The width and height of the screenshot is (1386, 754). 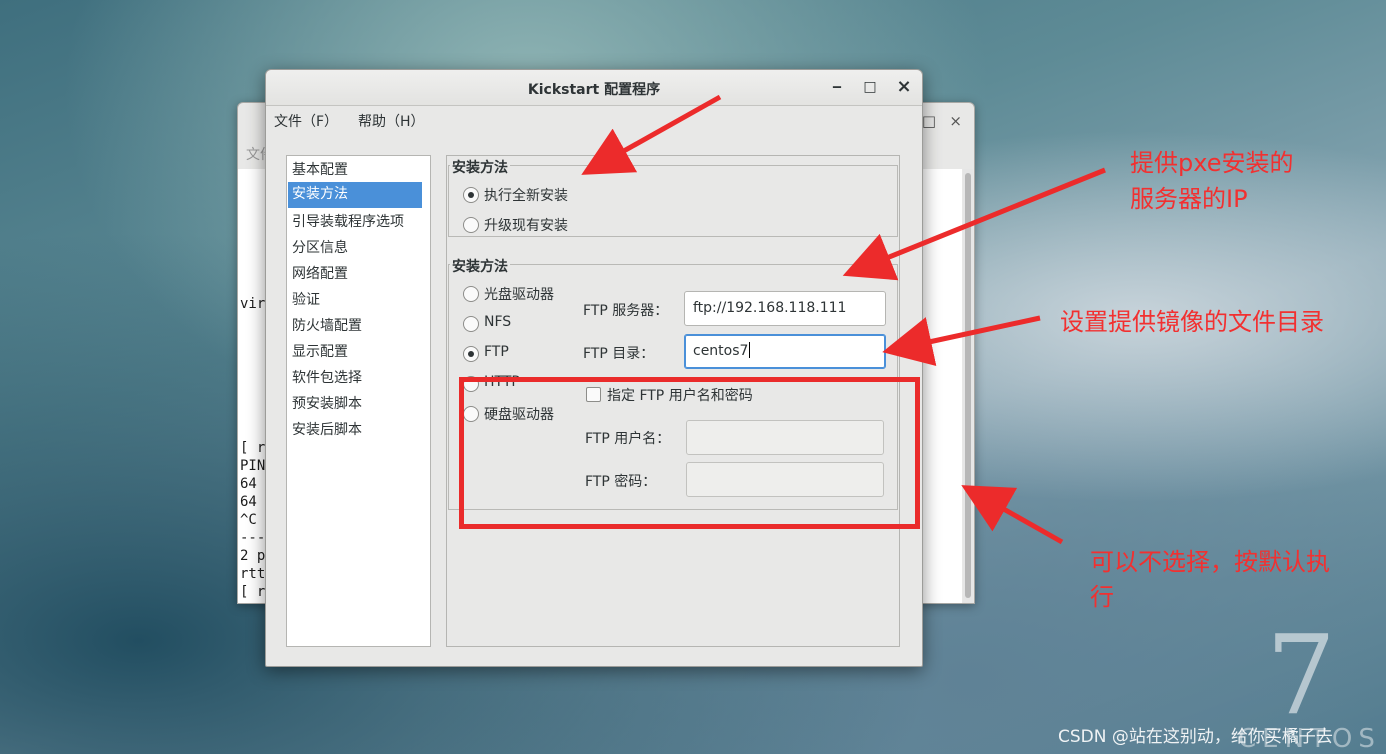 I want to click on annotation-optional-line2: 行, so click(x=1102, y=597).